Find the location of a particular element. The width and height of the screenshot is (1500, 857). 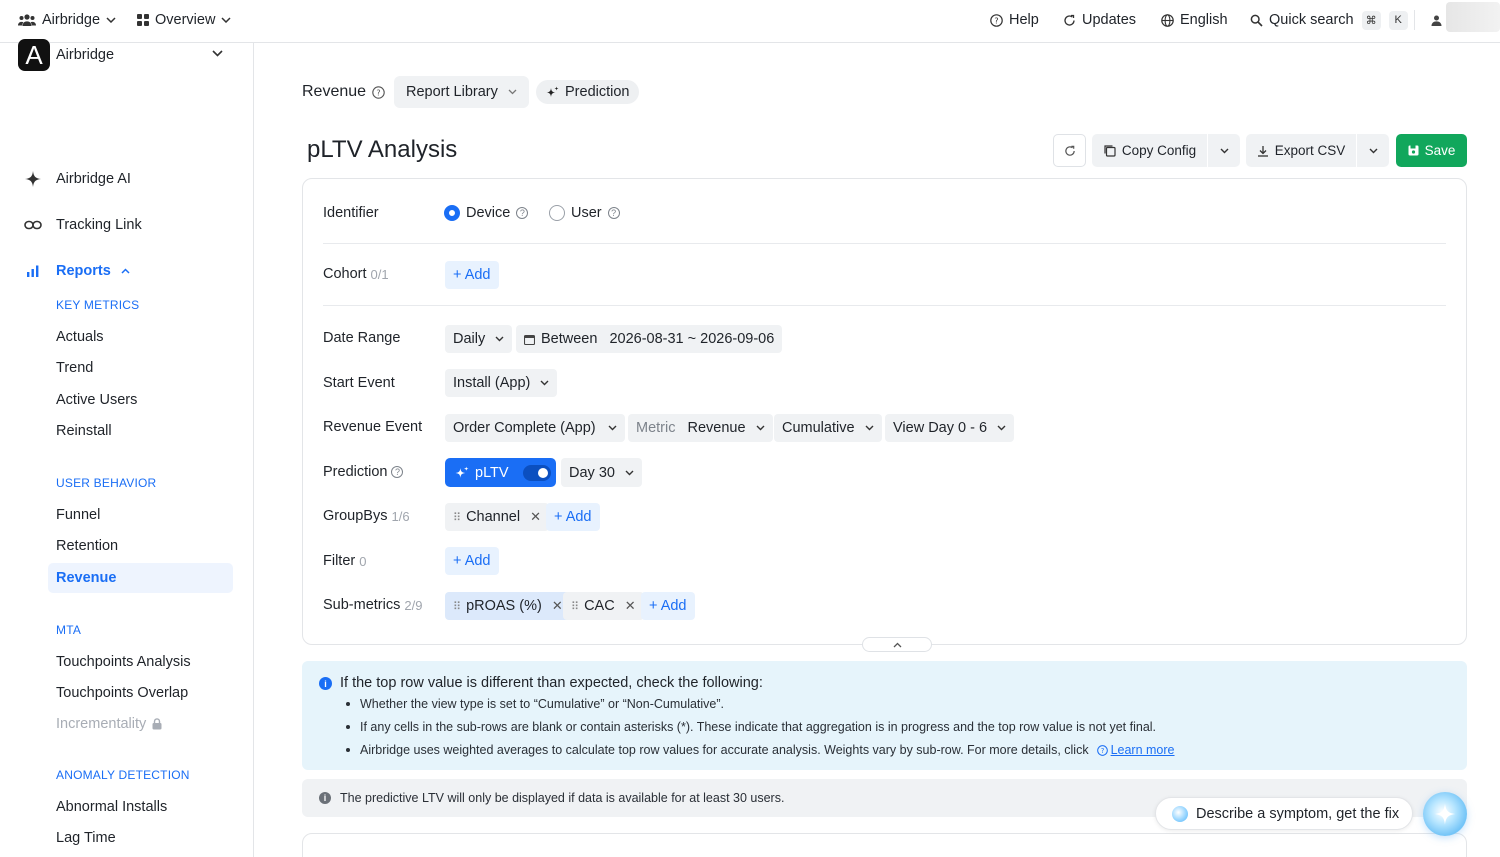

metric-select: Metric Revenue is located at coordinates (700, 428).